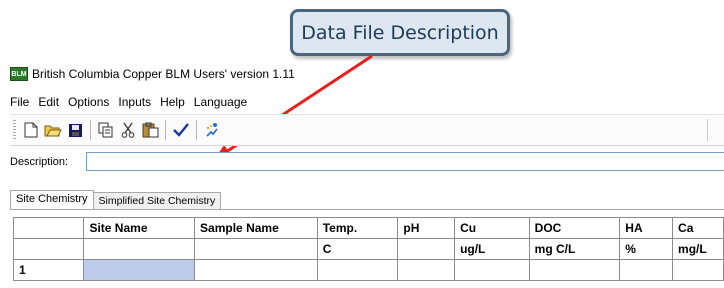 The height and width of the screenshot is (288, 724). Describe the element at coordinates (128, 130) in the screenshot. I see `cut-icon` at that location.